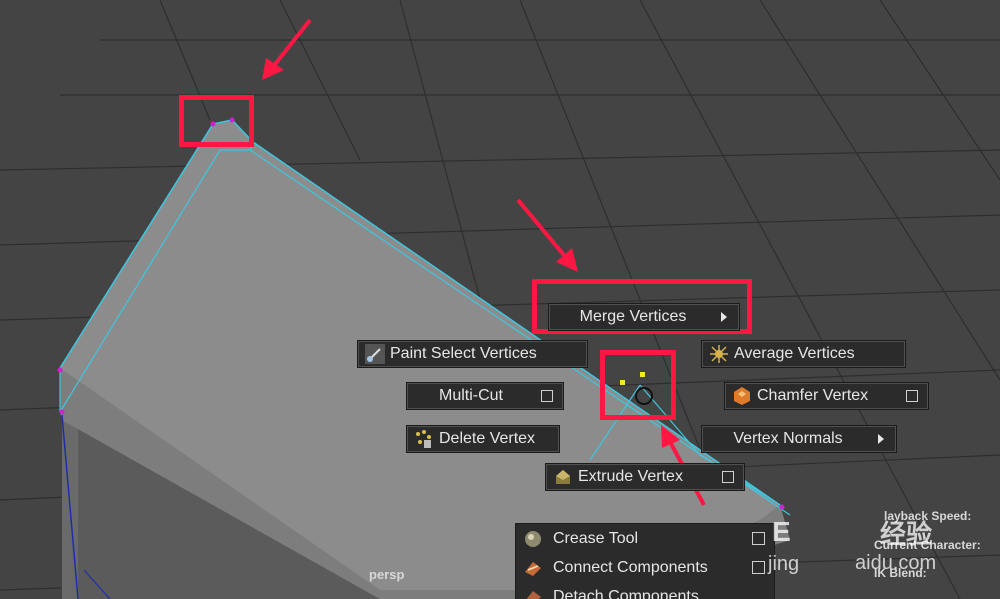 Image resolution: width=1000 pixels, height=599 pixels. What do you see at coordinates (563, 477) in the screenshot?
I see `extrude-vertex-icon` at bounding box center [563, 477].